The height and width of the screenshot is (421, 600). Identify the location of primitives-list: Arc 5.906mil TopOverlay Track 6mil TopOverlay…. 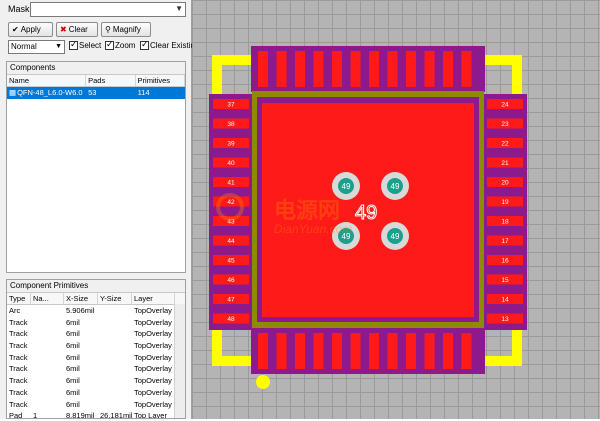
(96, 362).